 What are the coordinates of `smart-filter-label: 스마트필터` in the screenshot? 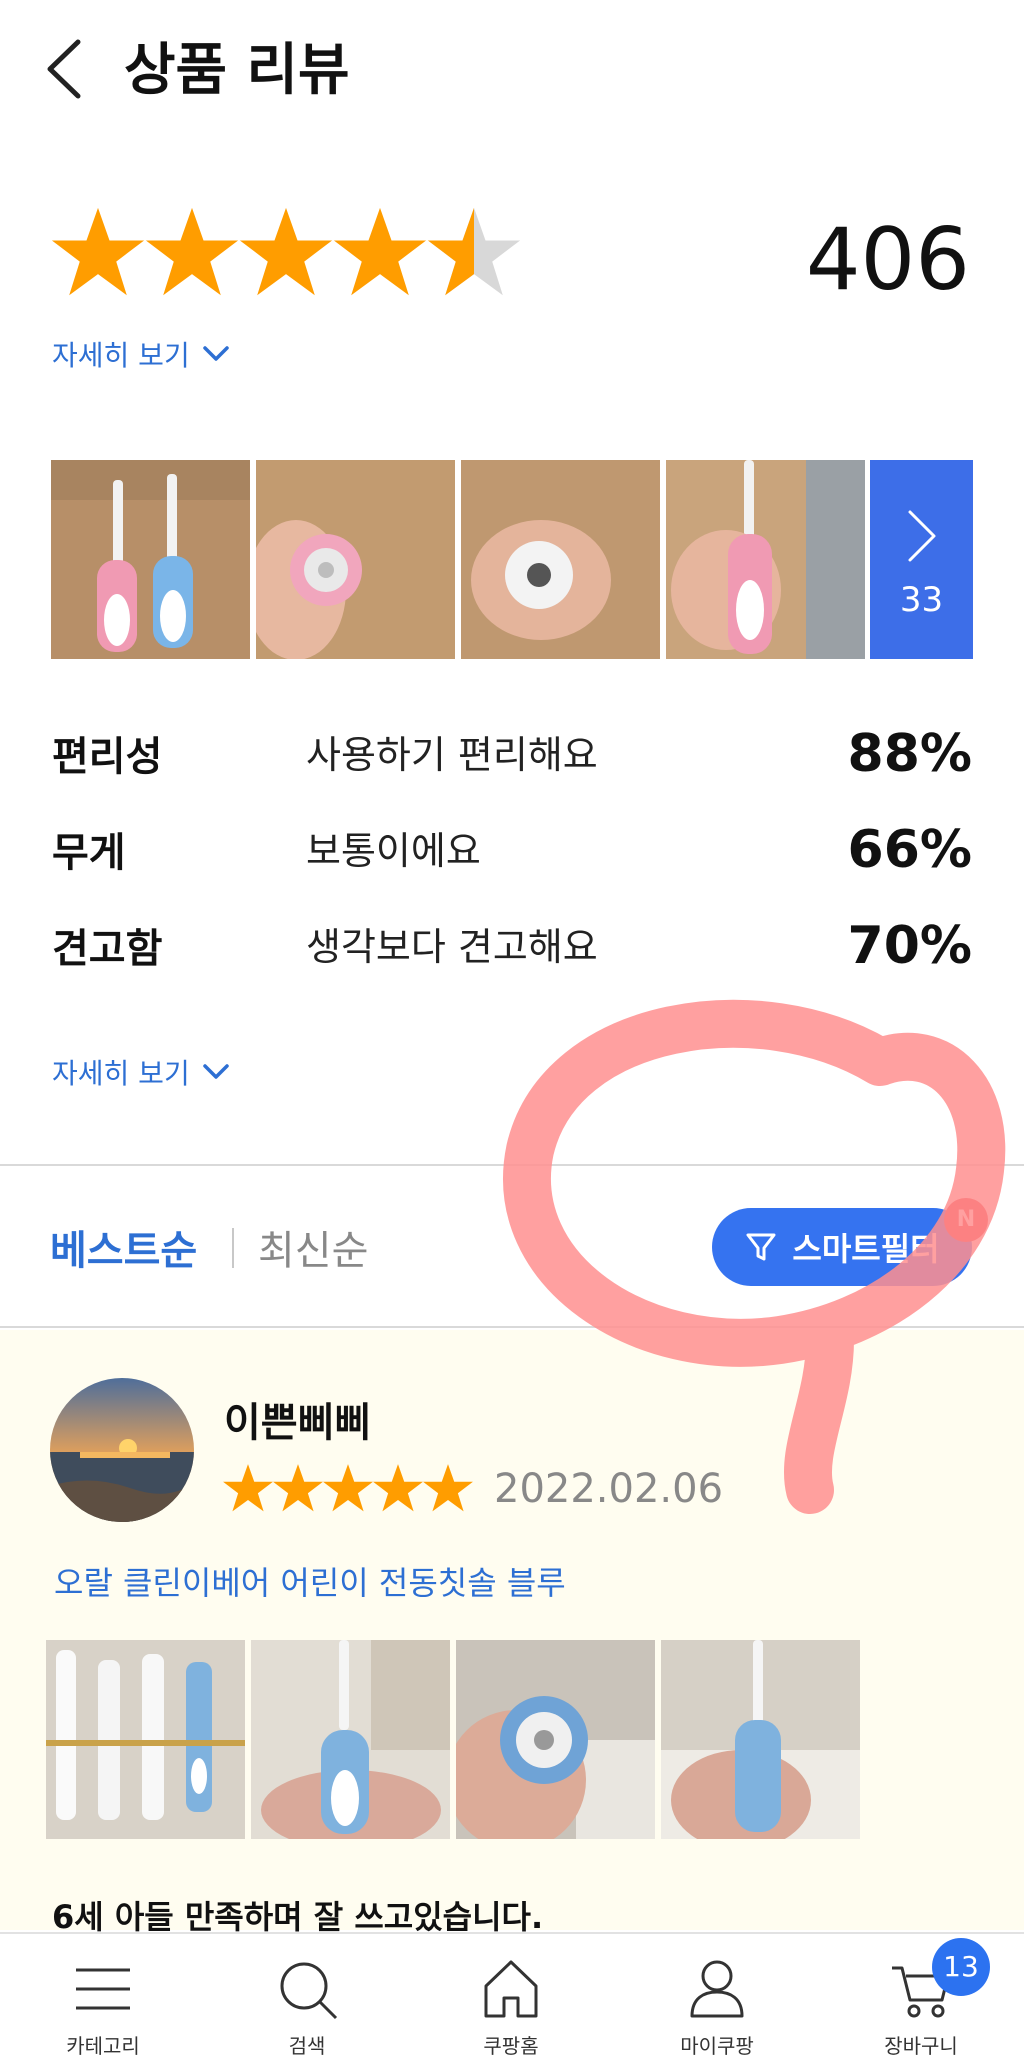 It's located at (866, 1249).